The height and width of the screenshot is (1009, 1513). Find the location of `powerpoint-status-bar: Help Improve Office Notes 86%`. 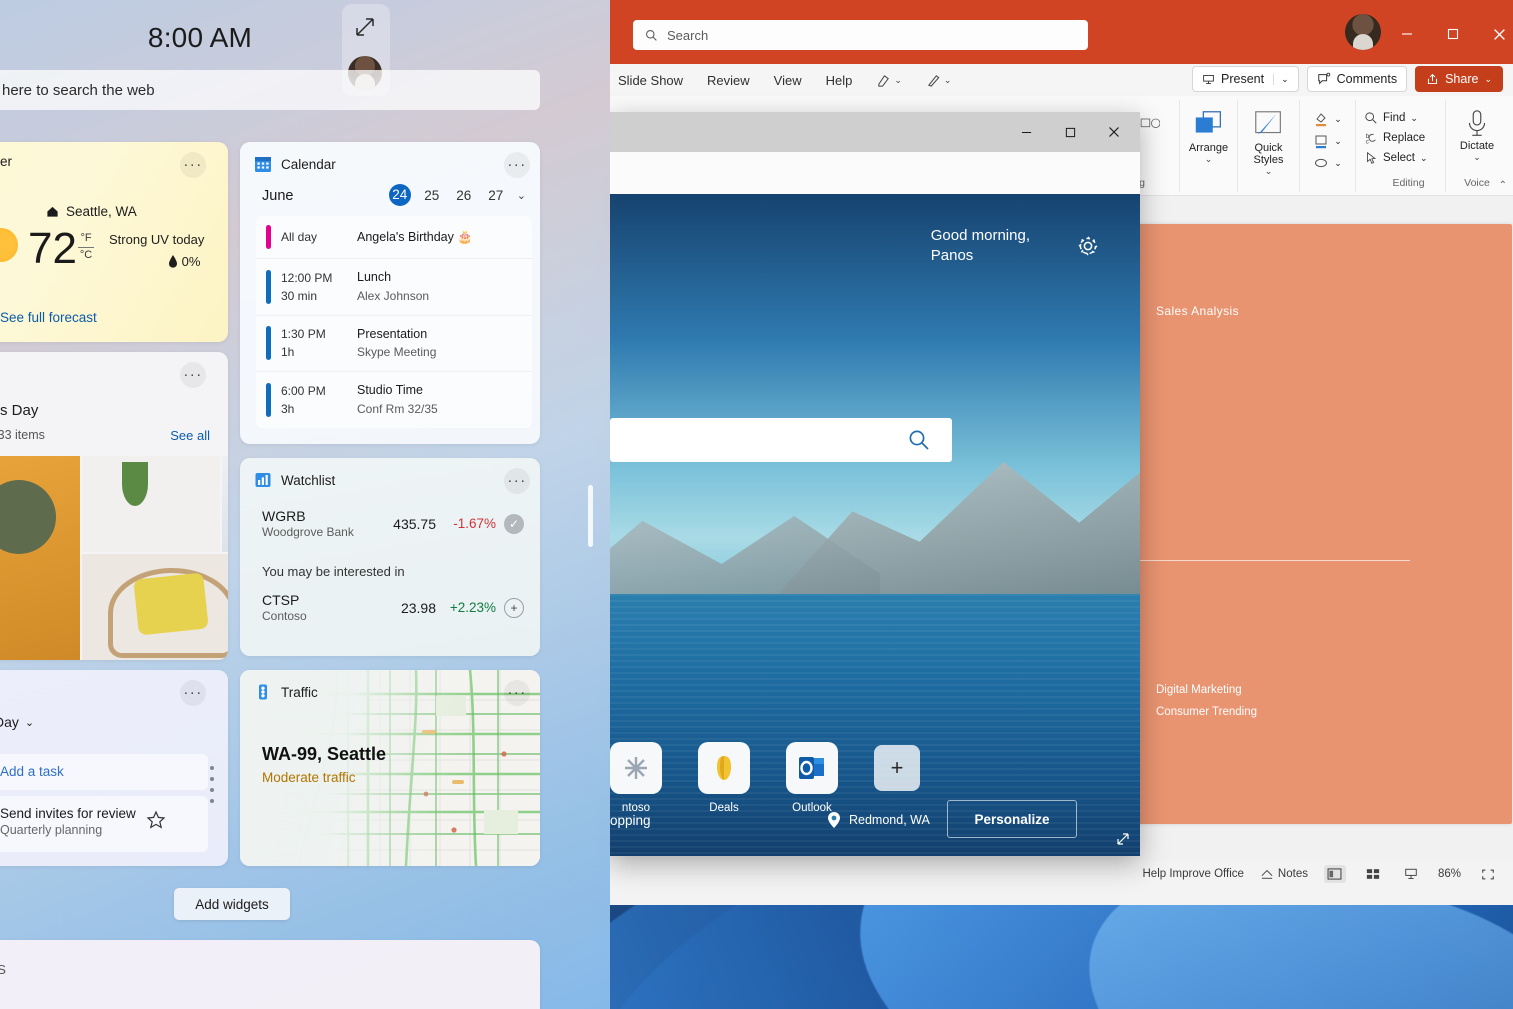

powerpoint-status-bar: Help Improve Office Notes 86% is located at coordinates (1061, 874).